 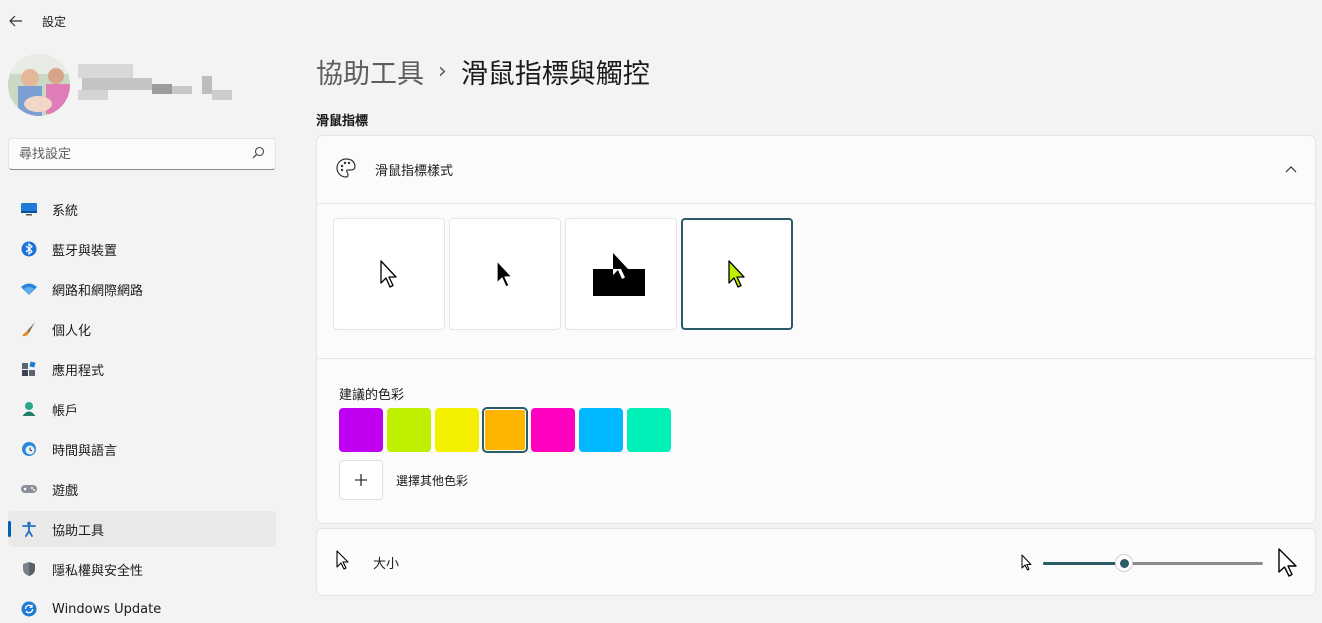 I want to click on accessibility-icon, so click(x=29, y=529).